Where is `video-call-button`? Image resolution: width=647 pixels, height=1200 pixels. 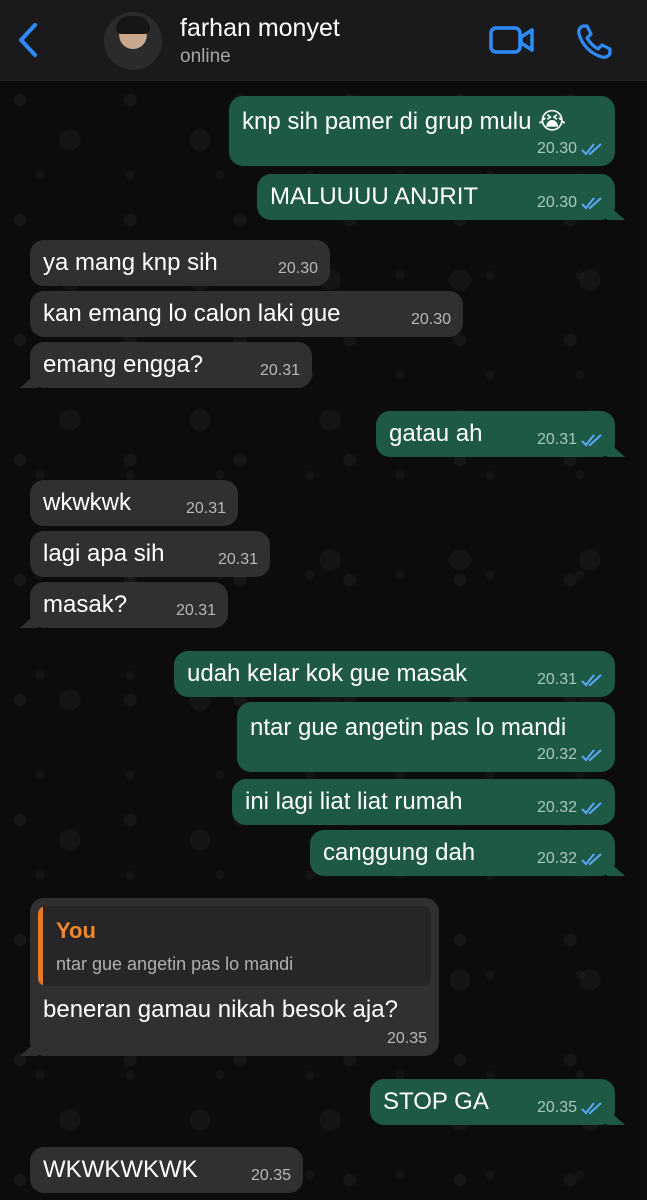 video-call-button is located at coordinates (512, 42).